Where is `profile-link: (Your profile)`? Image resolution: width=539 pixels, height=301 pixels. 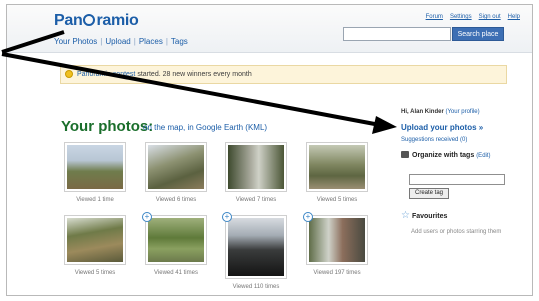
profile-link: (Your profile) is located at coordinates (462, 112).